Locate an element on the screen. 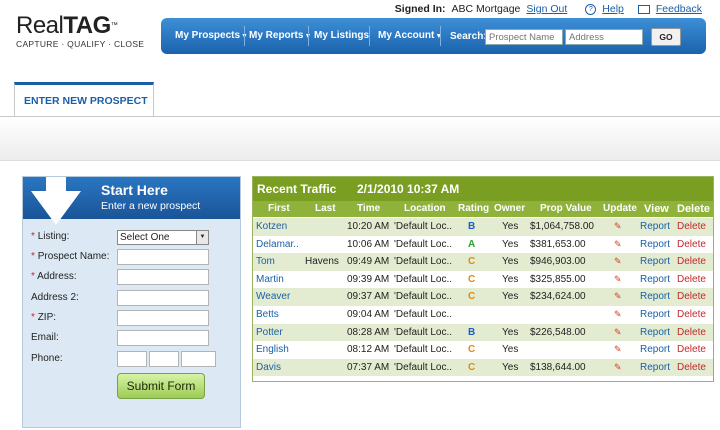 This screenshot has height=430, width=720. prospect-first-link: Kotzen is located at coordinates (271, 226).